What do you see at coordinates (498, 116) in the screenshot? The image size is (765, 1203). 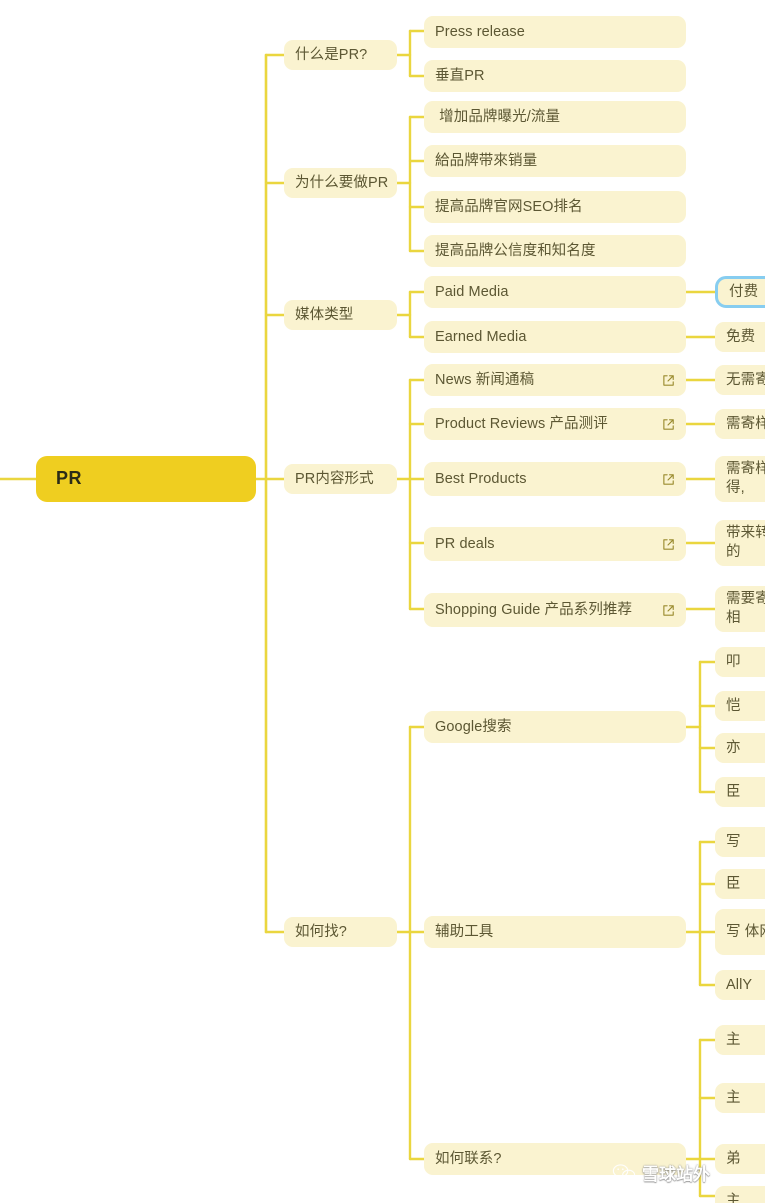 I see `child-label: 增加品牌曝光/流量` at bounding box center [498, 116].